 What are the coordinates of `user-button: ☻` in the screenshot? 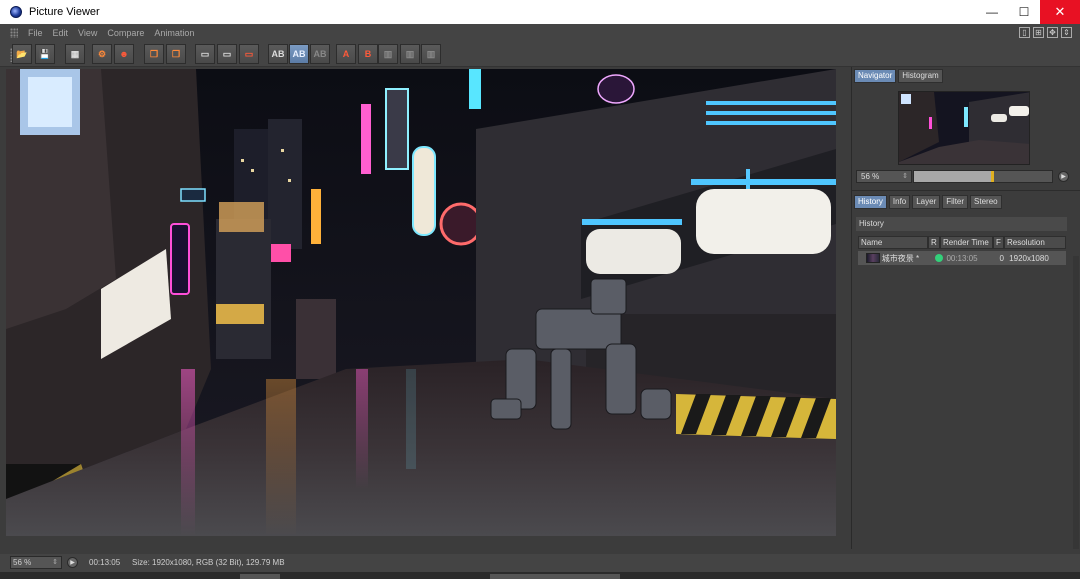 It's located at (124, 54).